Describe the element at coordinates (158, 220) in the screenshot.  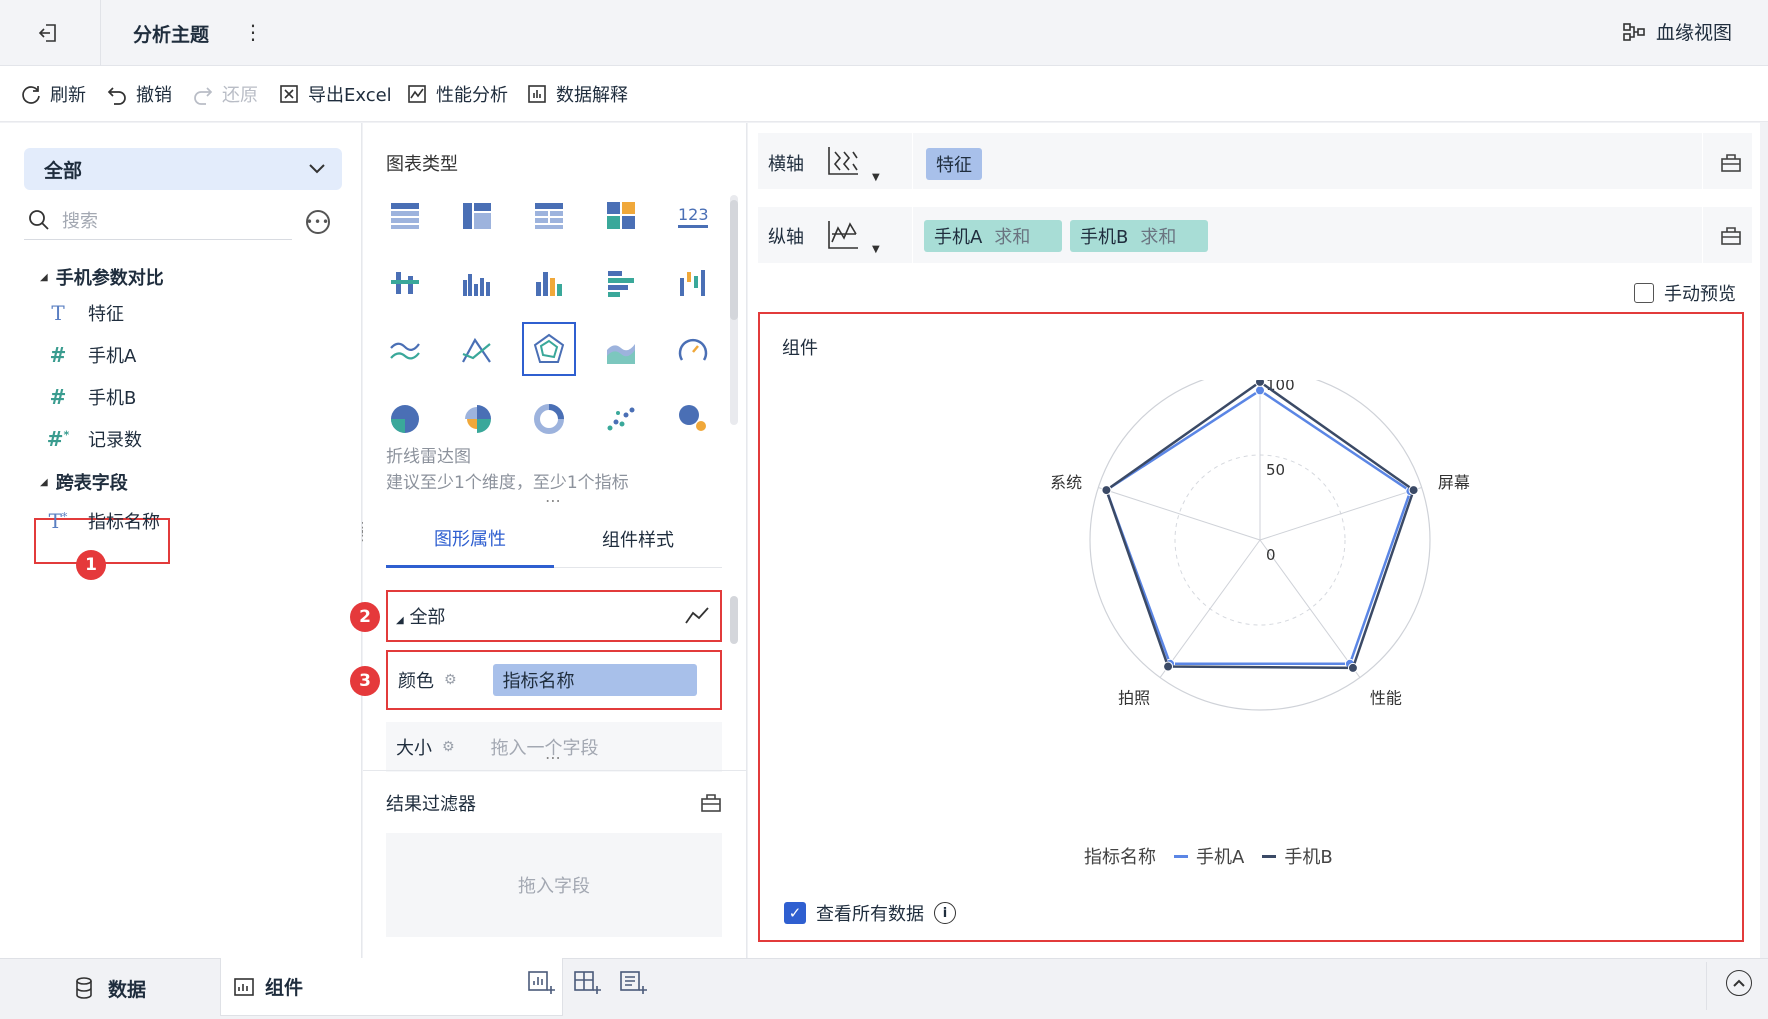
I see `search-input: 搜索` at that location.